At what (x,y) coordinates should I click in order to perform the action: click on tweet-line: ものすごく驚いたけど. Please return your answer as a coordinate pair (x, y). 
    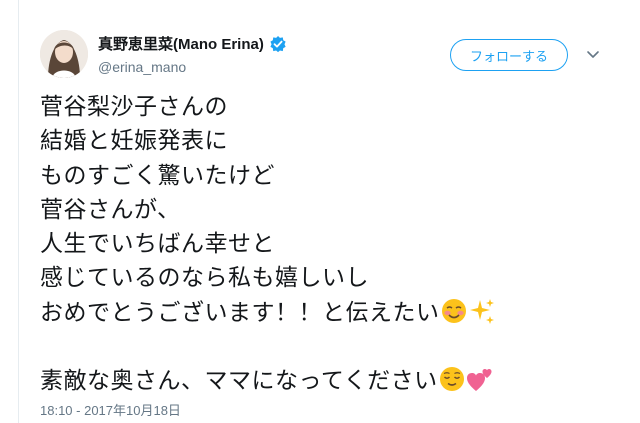
    Looking at the image, I should click on (157, 175).